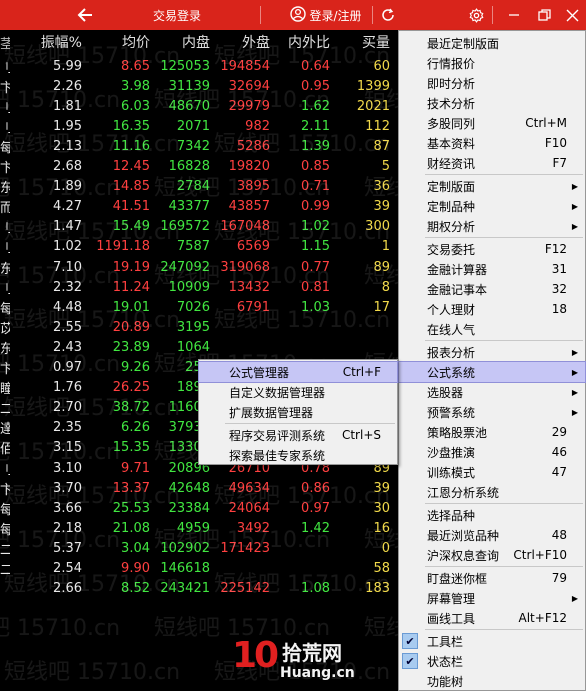 The height and width of the screenshot is (691, 586). Describe the element at coordinates (5, 42) in the screenshot. I see `column-header: 茎` at that location.